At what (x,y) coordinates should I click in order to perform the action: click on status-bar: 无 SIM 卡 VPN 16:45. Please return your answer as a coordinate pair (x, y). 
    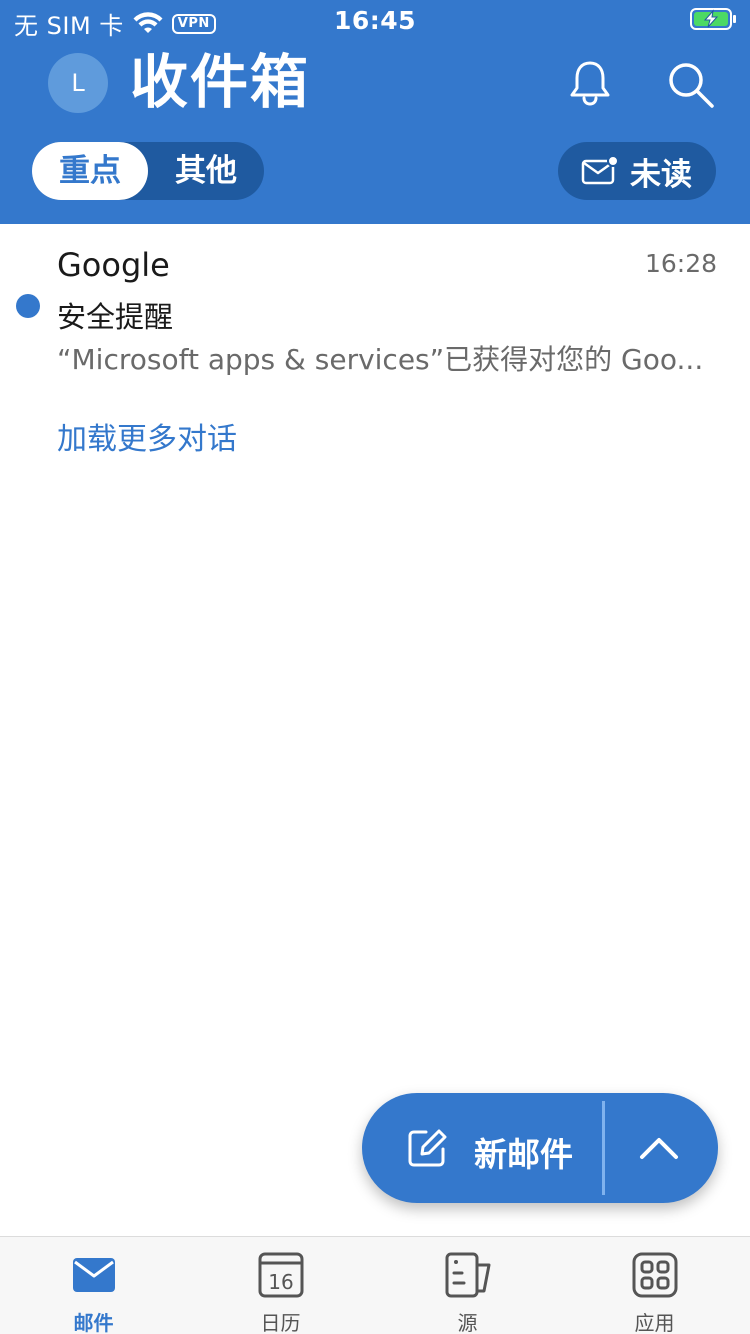
    Looking at the image, I should click on (375, 20).